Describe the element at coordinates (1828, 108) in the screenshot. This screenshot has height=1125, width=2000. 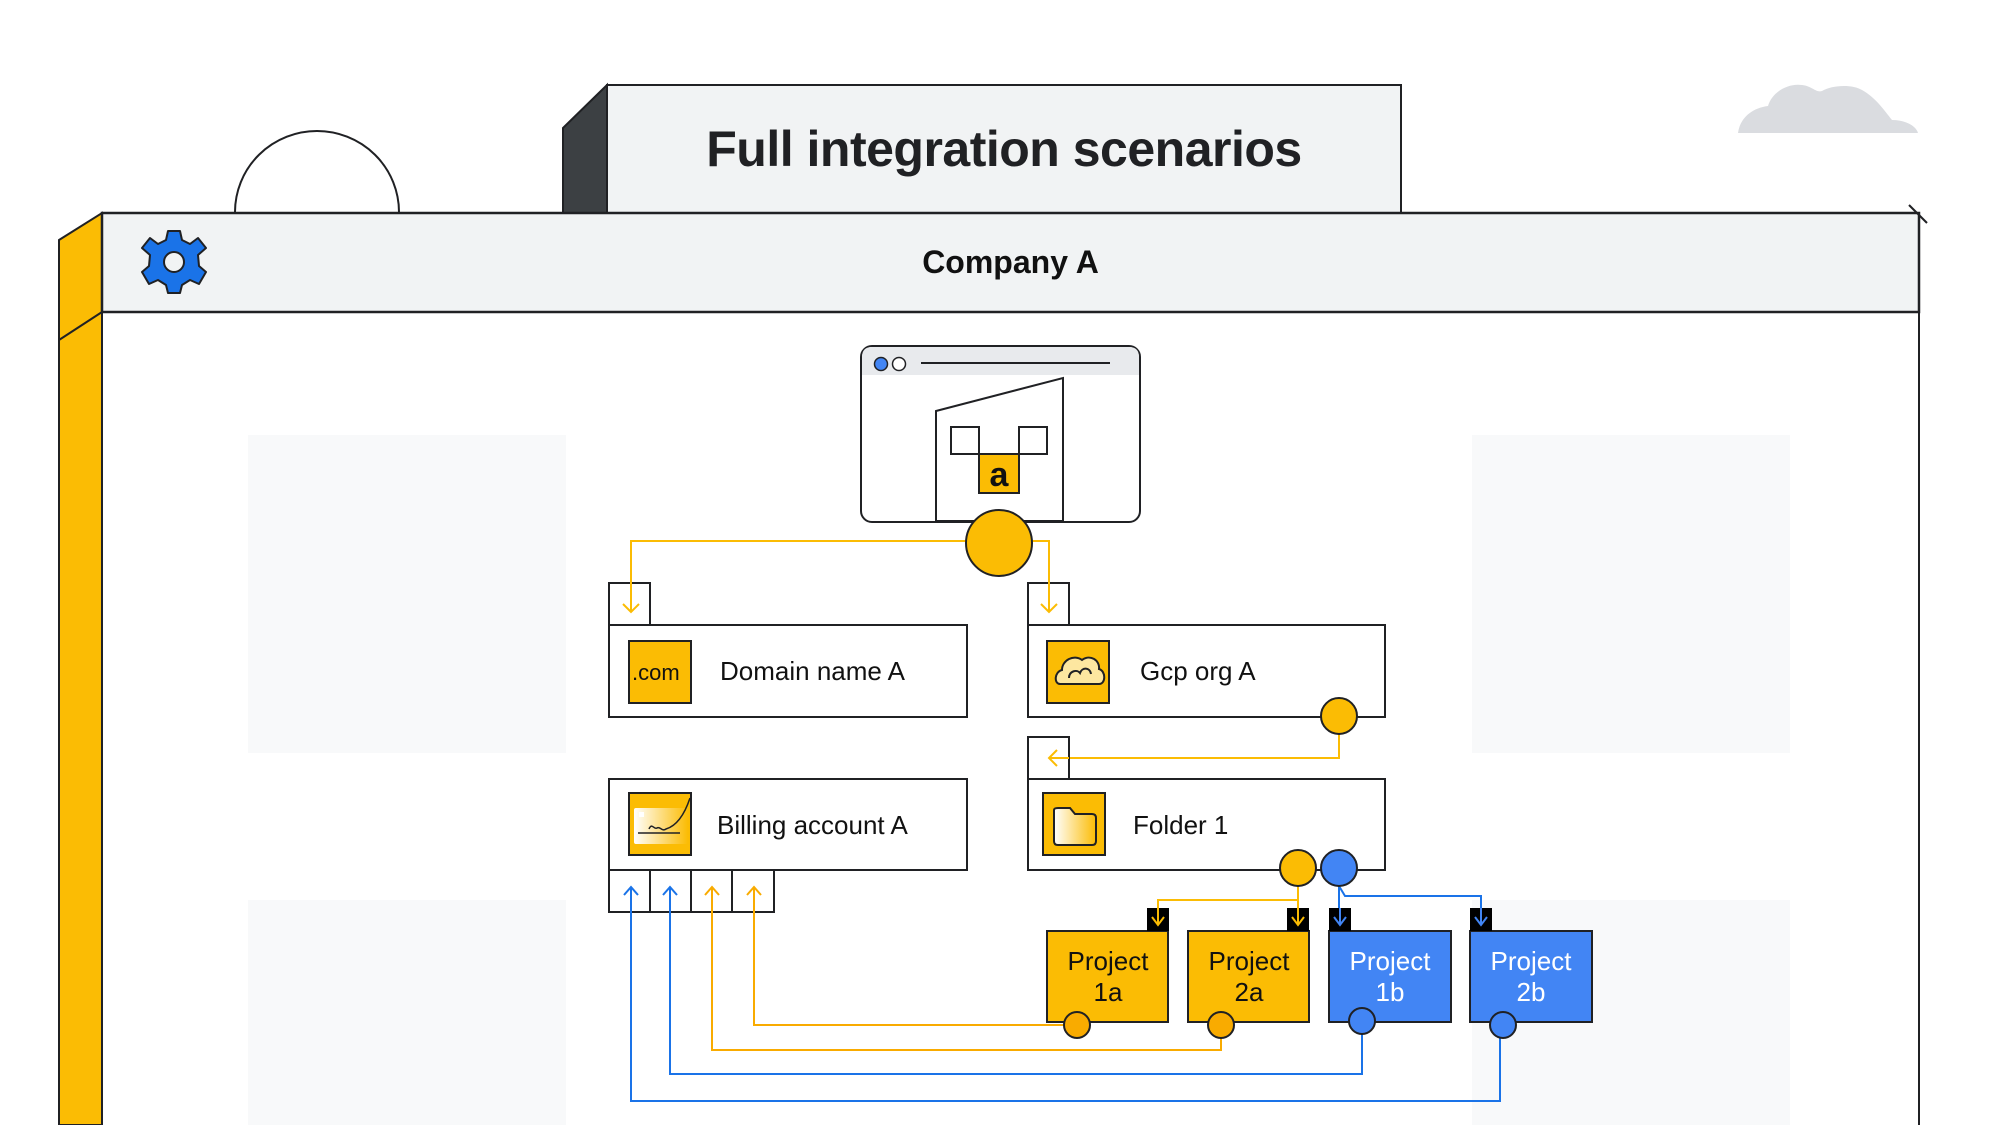
I see `cloud-decoration` at that location.